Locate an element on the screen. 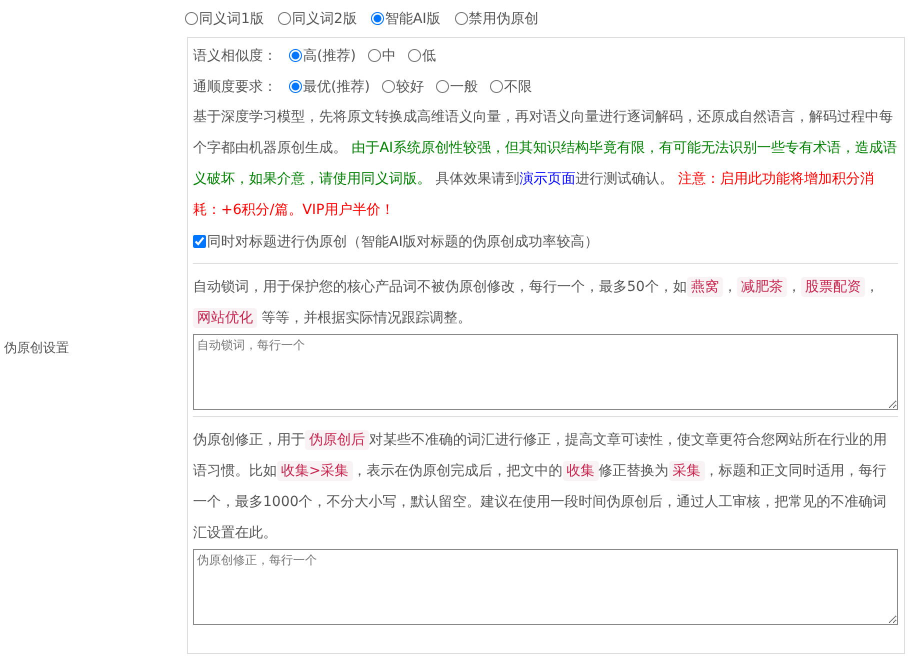 This screenshot has width=911, height=658. corrections-description: 伪原创修正，用于 伪原创后 对某些不准确的词汇进行修正，提高文章可读性，使文章更符合您网站所在行业的用语习惯。比如 收集>采集 ，表示在伪原创完成后，把文中的 收集 修正替换为 采集 ，标题和正文同时适用，每行一个，最多1000个，不分大小写，默认留空。建议在使用一段时间伪原创后，通过人工审核，把常见的不准确词汇设置在此。 is located at coordinates (540, 486).